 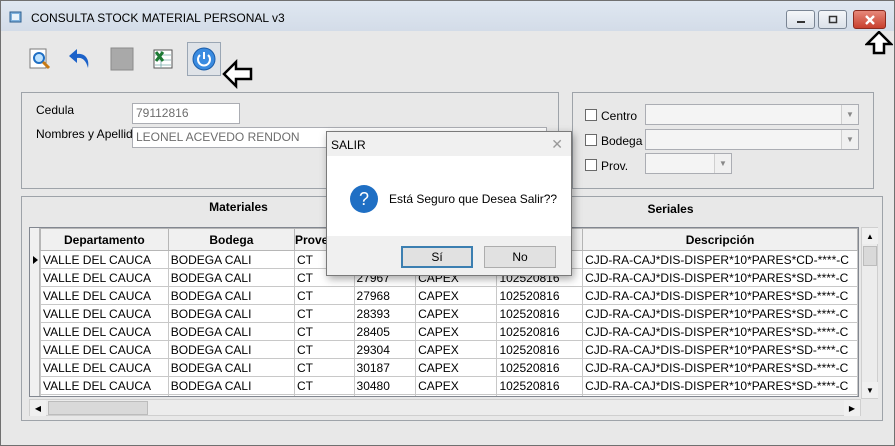 I want to click on prov-select: ▼, so click(x=688, y=163).